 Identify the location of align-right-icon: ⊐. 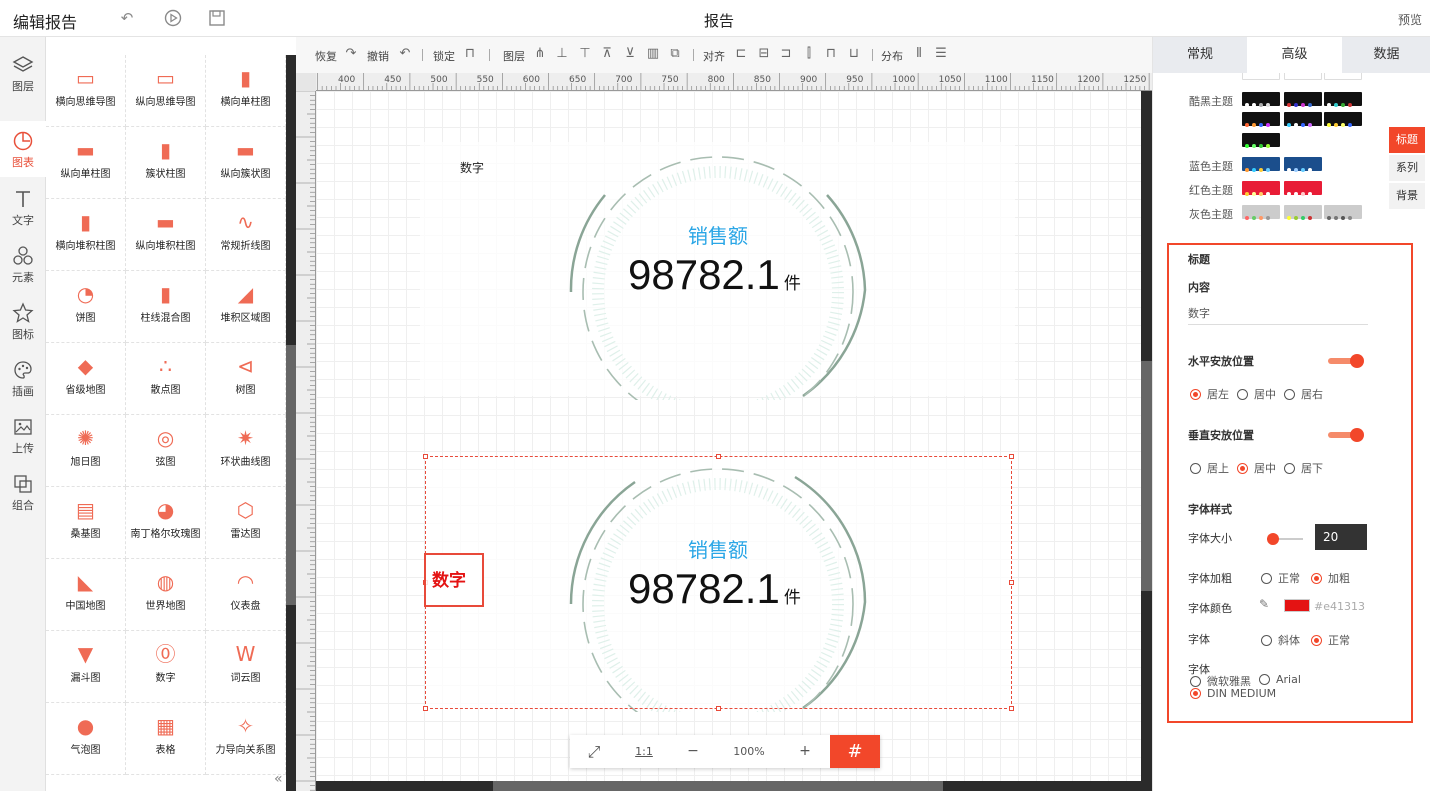
(786, 54).